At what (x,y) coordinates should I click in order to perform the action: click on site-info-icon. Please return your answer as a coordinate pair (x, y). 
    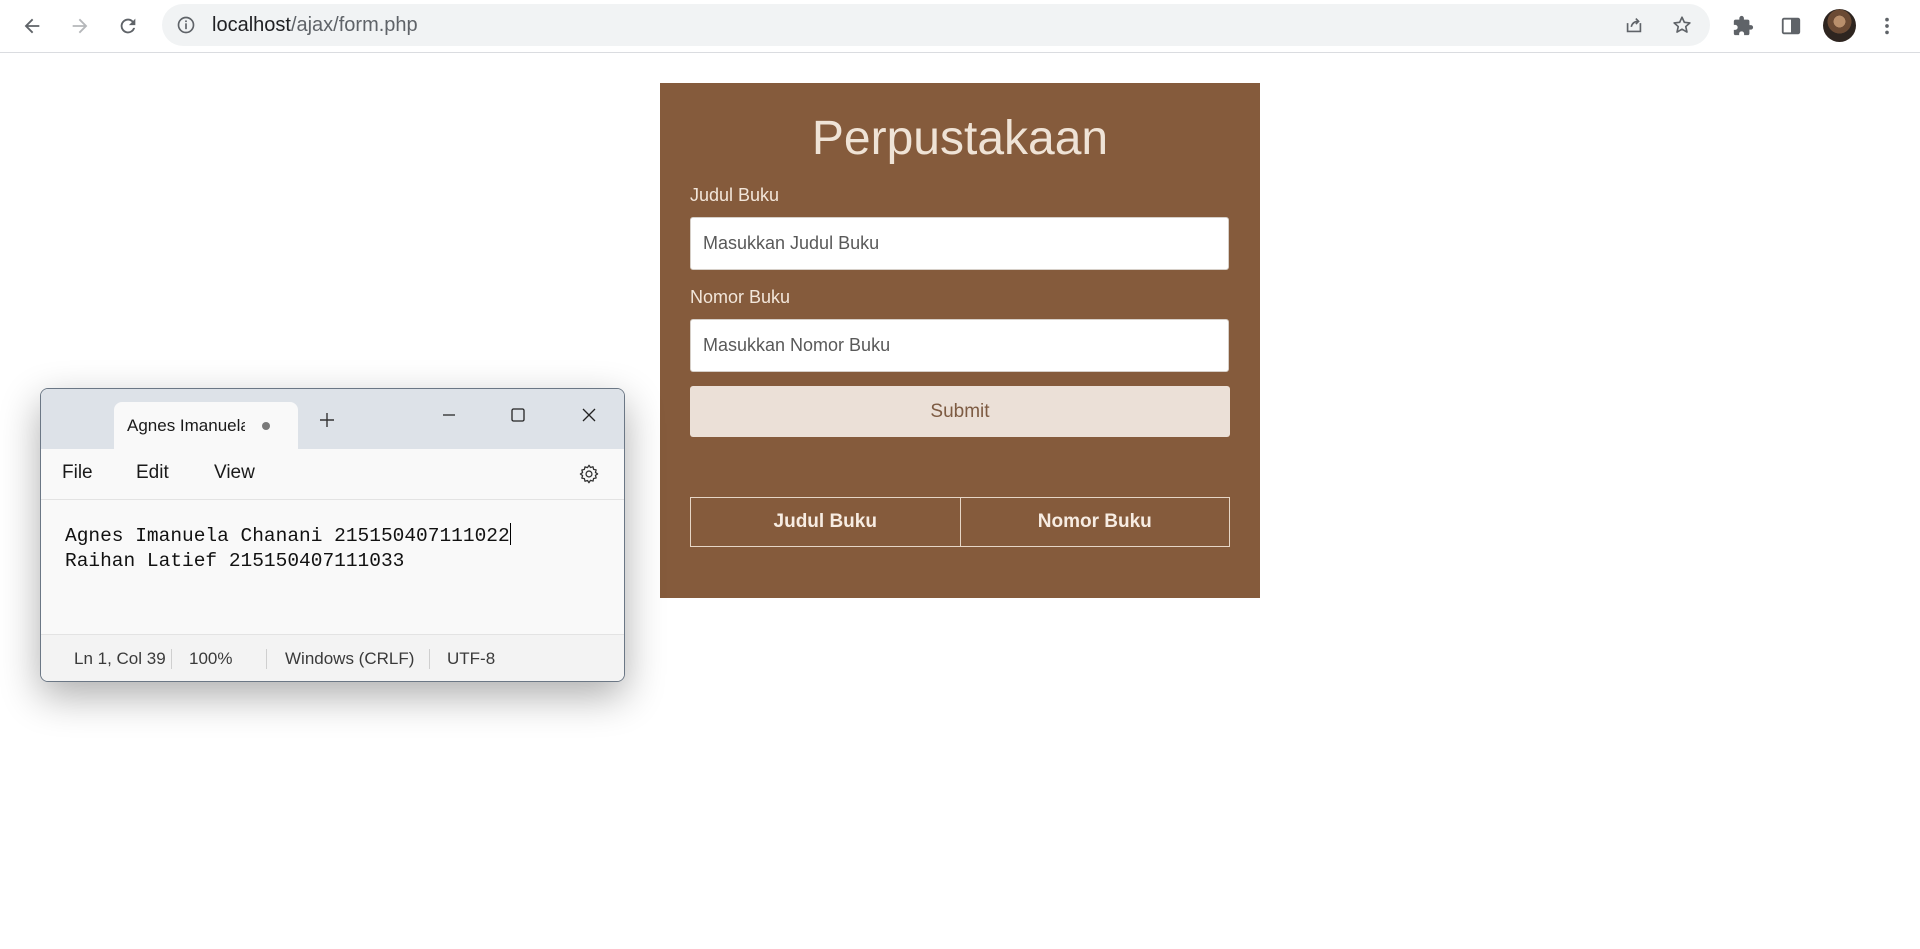
    Looking at the image, I should click on (186, 25).